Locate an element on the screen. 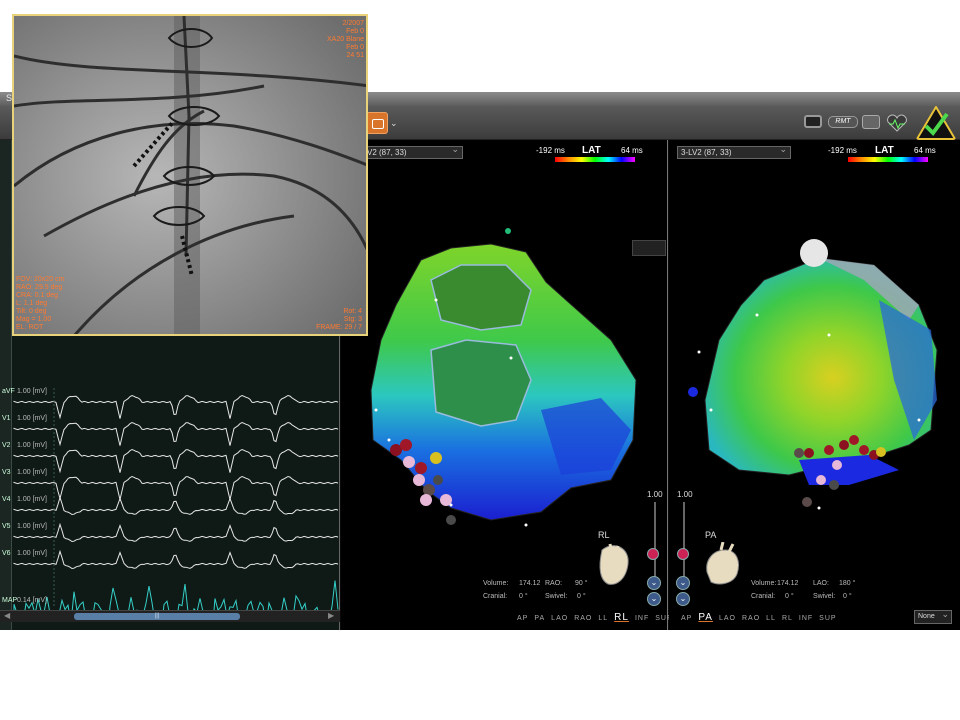  fluoro-text-line: 2/2007 is located at coordinates (353, 23).